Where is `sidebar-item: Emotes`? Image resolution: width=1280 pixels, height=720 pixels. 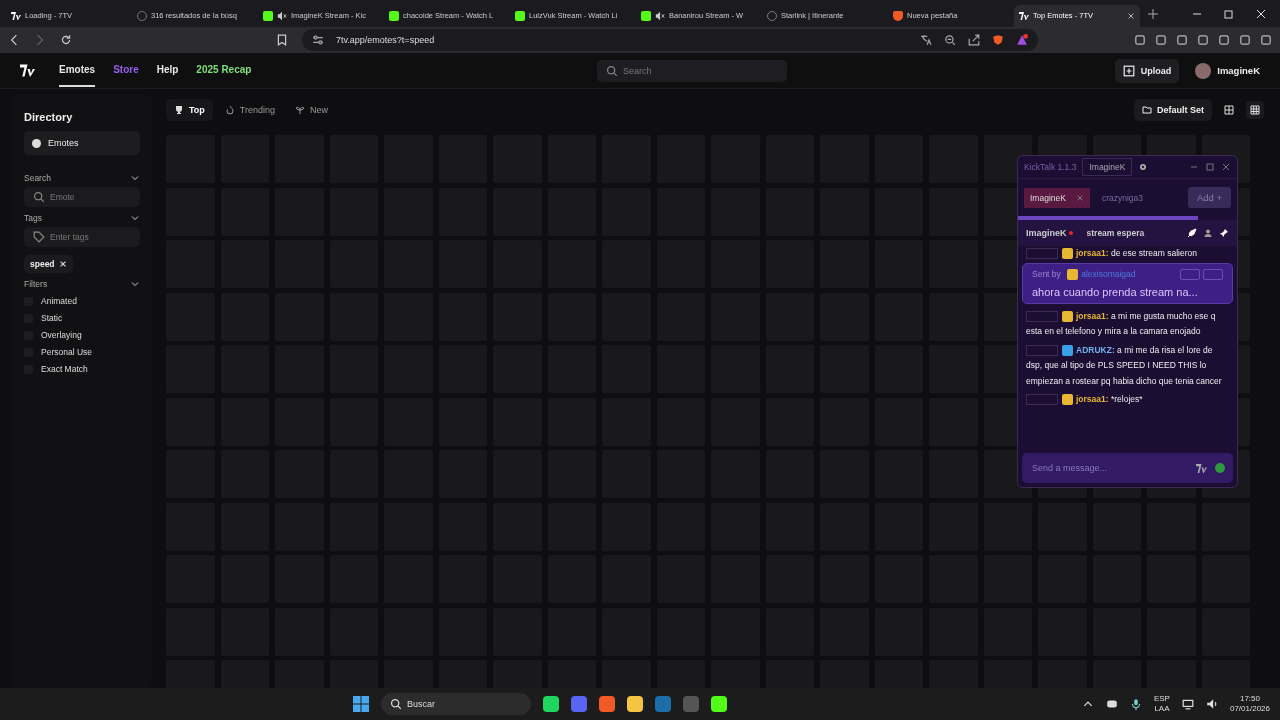
sidebar-item: Emotes is located at coordinates (82, 143).